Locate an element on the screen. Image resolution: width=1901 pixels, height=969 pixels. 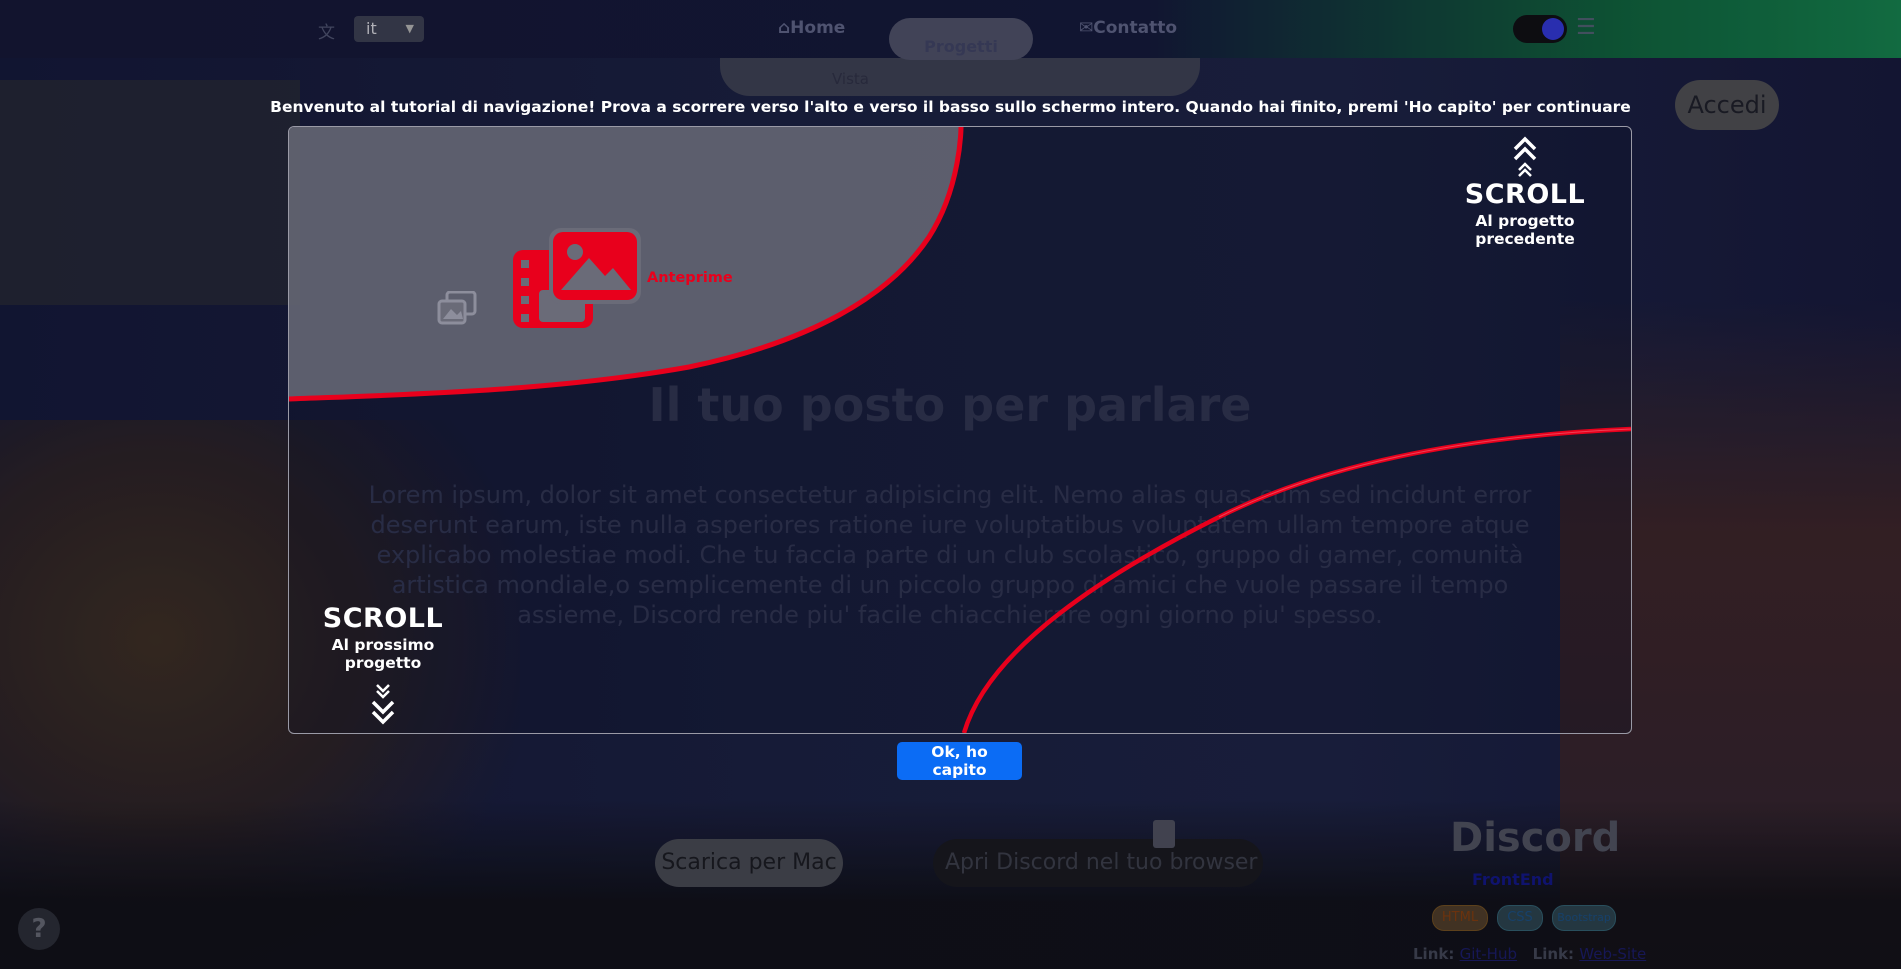
scroll-zone-border is located at coordinates (1296, 579).